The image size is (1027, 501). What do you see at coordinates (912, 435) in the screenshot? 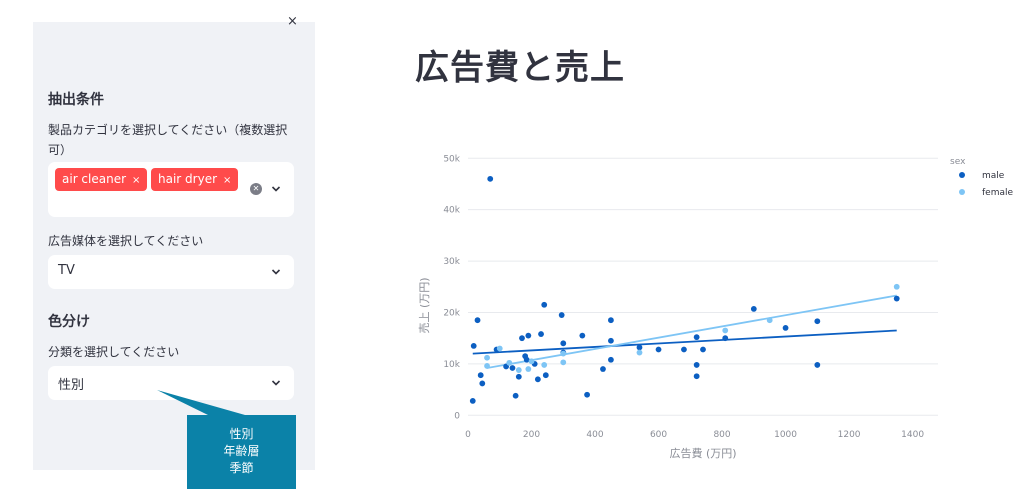
I see `x-tick-label: 1400` at bounding box center [912, 435].